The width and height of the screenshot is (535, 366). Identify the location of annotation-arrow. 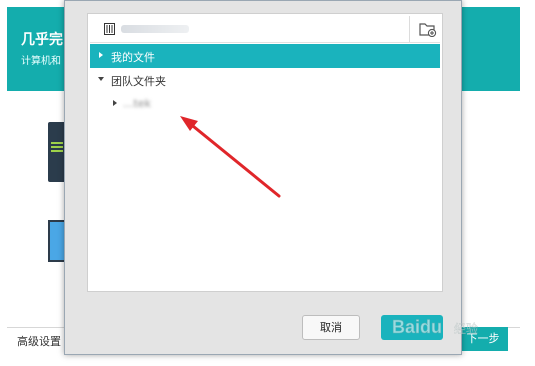
(230, 157).